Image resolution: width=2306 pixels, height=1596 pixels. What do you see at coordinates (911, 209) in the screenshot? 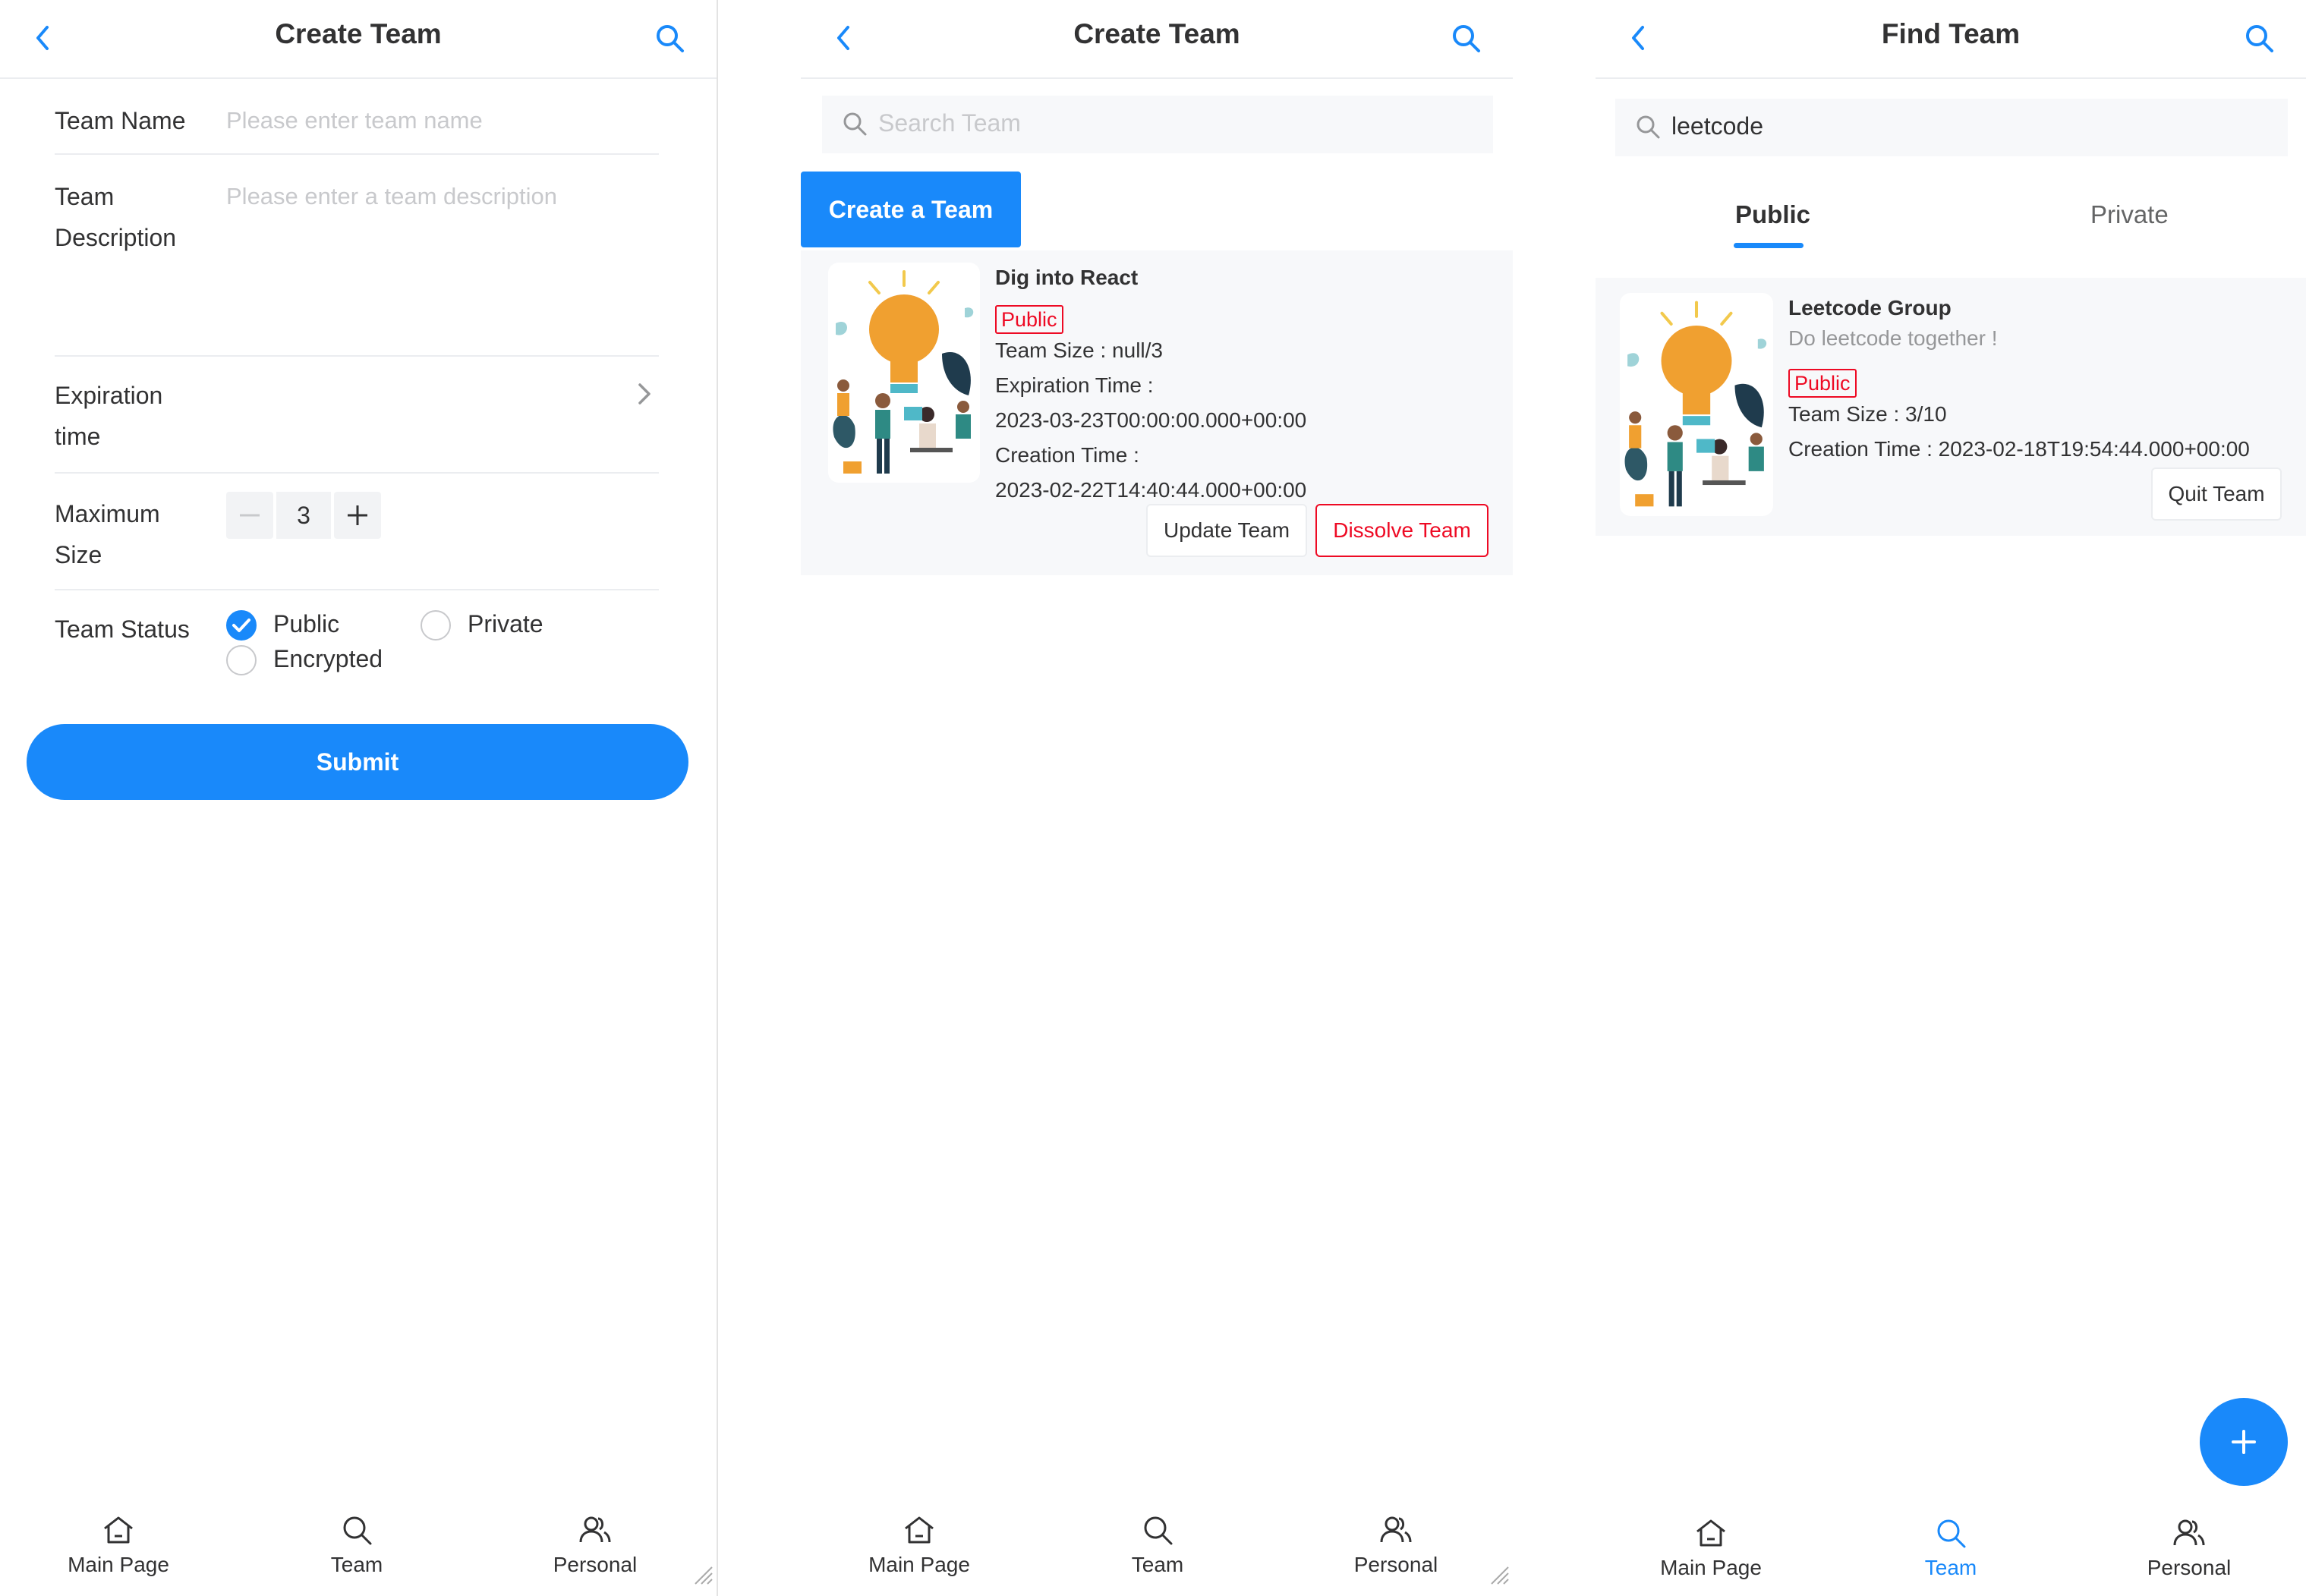
I see `create-team-button: Create a Team` at bounding box center [911, 209].